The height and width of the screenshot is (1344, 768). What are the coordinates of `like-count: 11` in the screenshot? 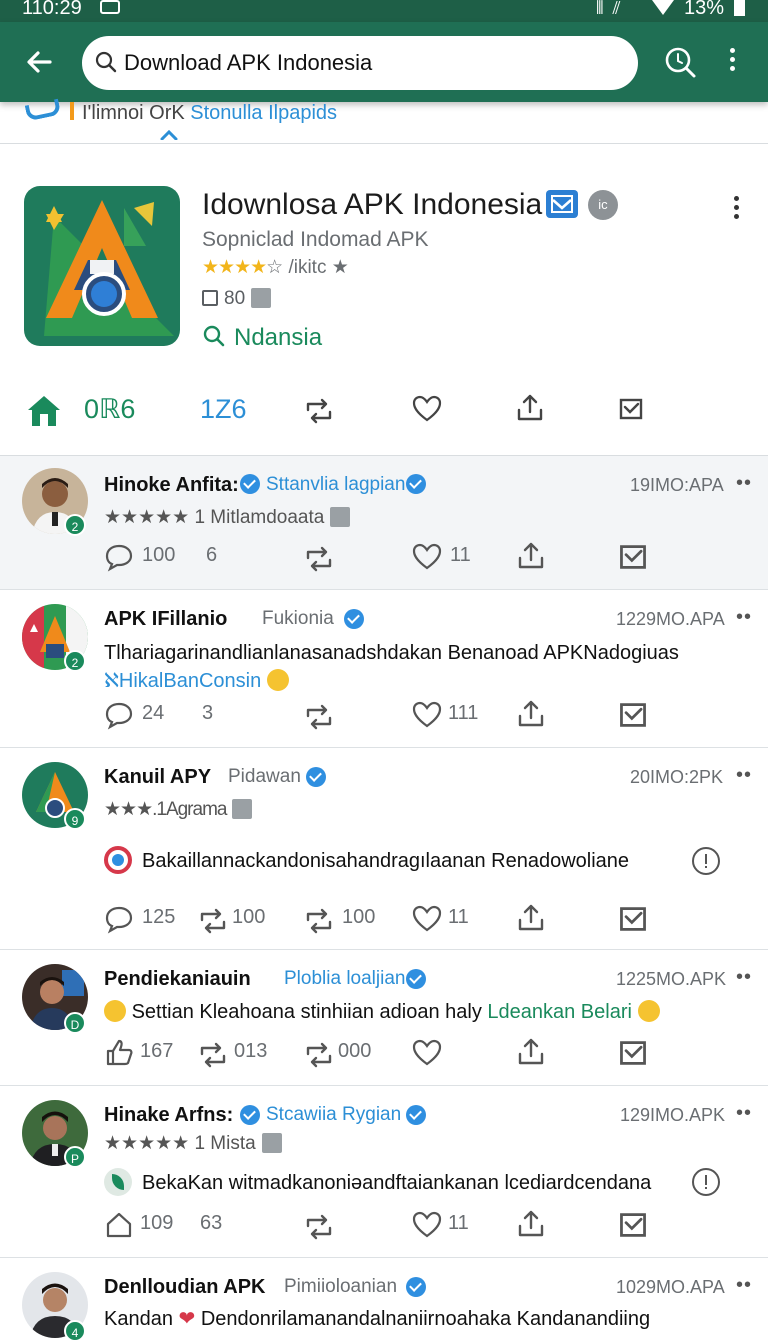 It's located at (460, 555).